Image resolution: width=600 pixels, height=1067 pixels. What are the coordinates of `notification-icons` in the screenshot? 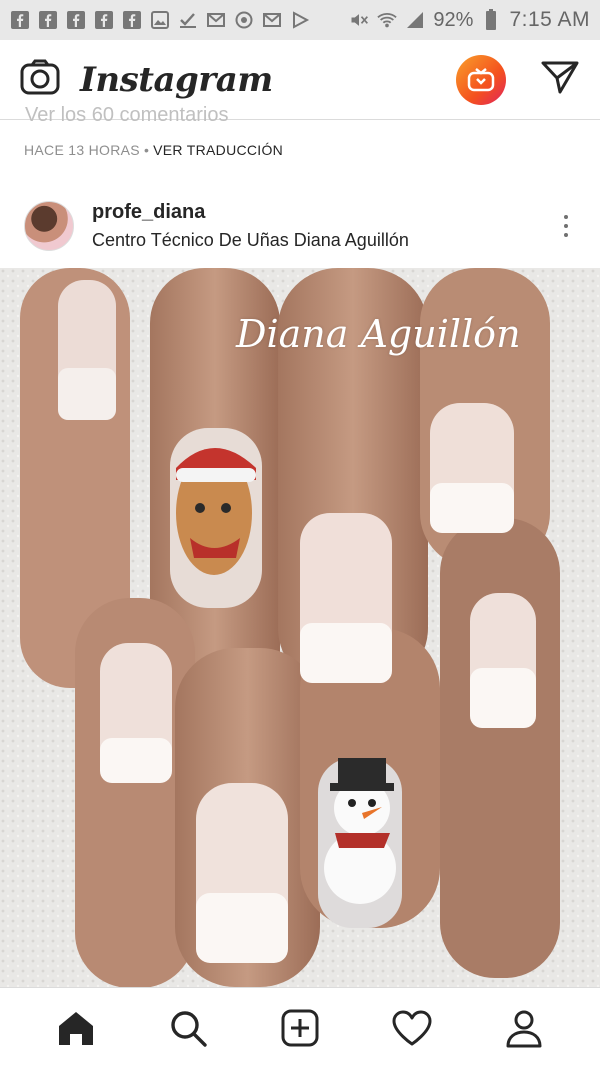 It's located at (160, 20).